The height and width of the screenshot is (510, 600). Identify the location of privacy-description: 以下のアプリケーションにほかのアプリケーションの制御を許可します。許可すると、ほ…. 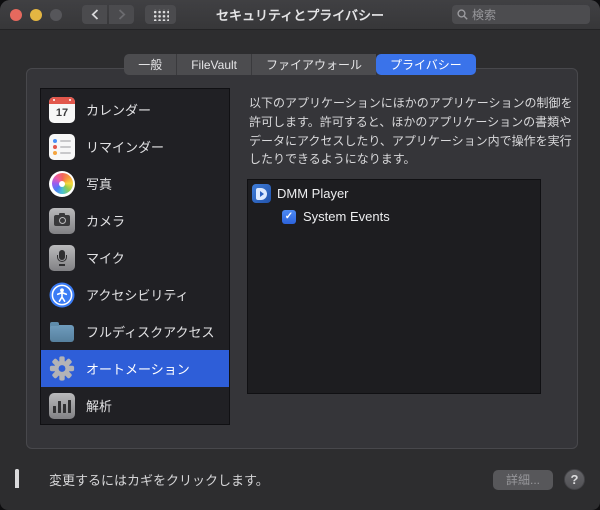
(411, 131).